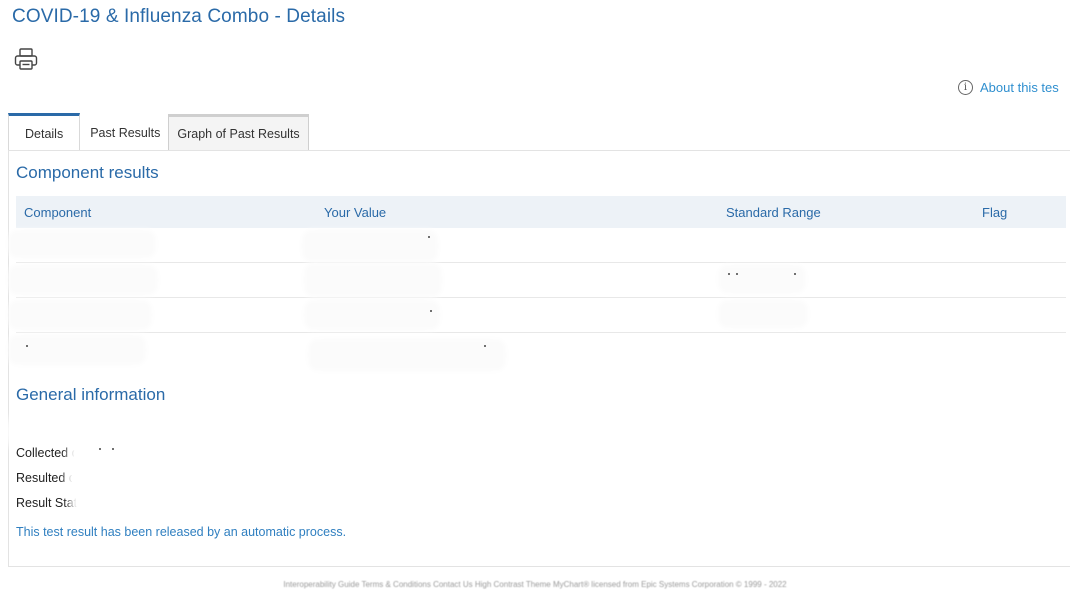 The width and height of the screenshot is (1070, 592). Describe the element at coordinates (965, 87) in the screenshot. I see `info-circle-icon: i` at that location.